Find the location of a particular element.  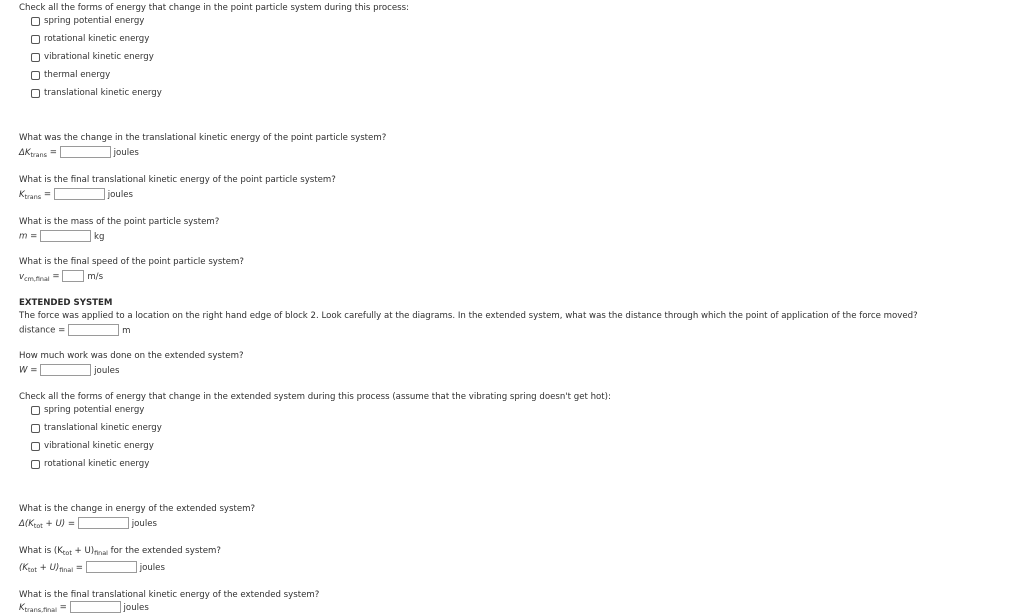

ktrans-input is located at coordinates (79, 194).